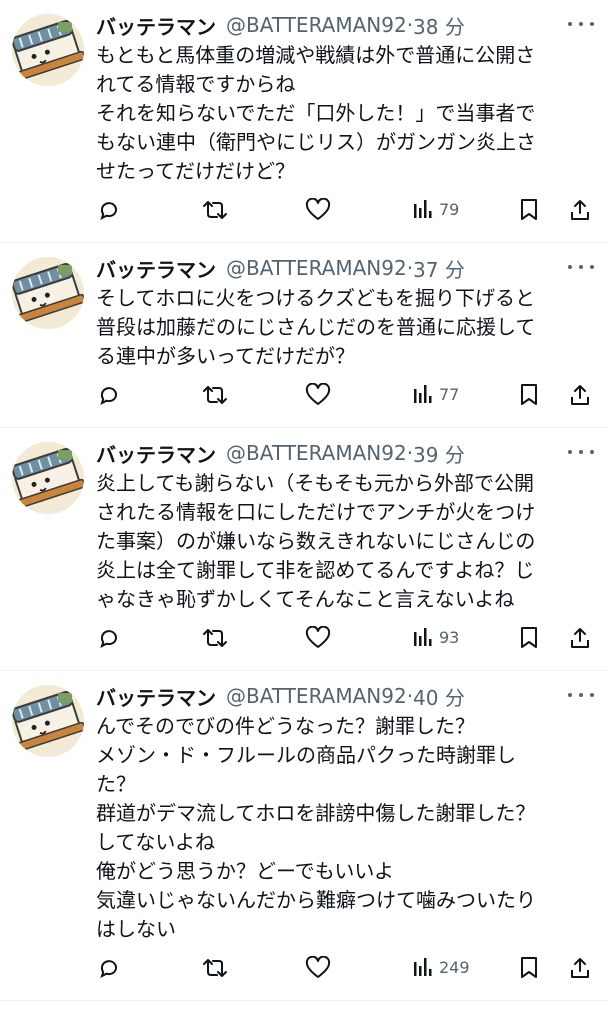 This screenshot has height=1024, width=608. What do you see at coordinates (436, 637) in the screenshot?
I see `views-button: 93` at bounding box center [436, 637].